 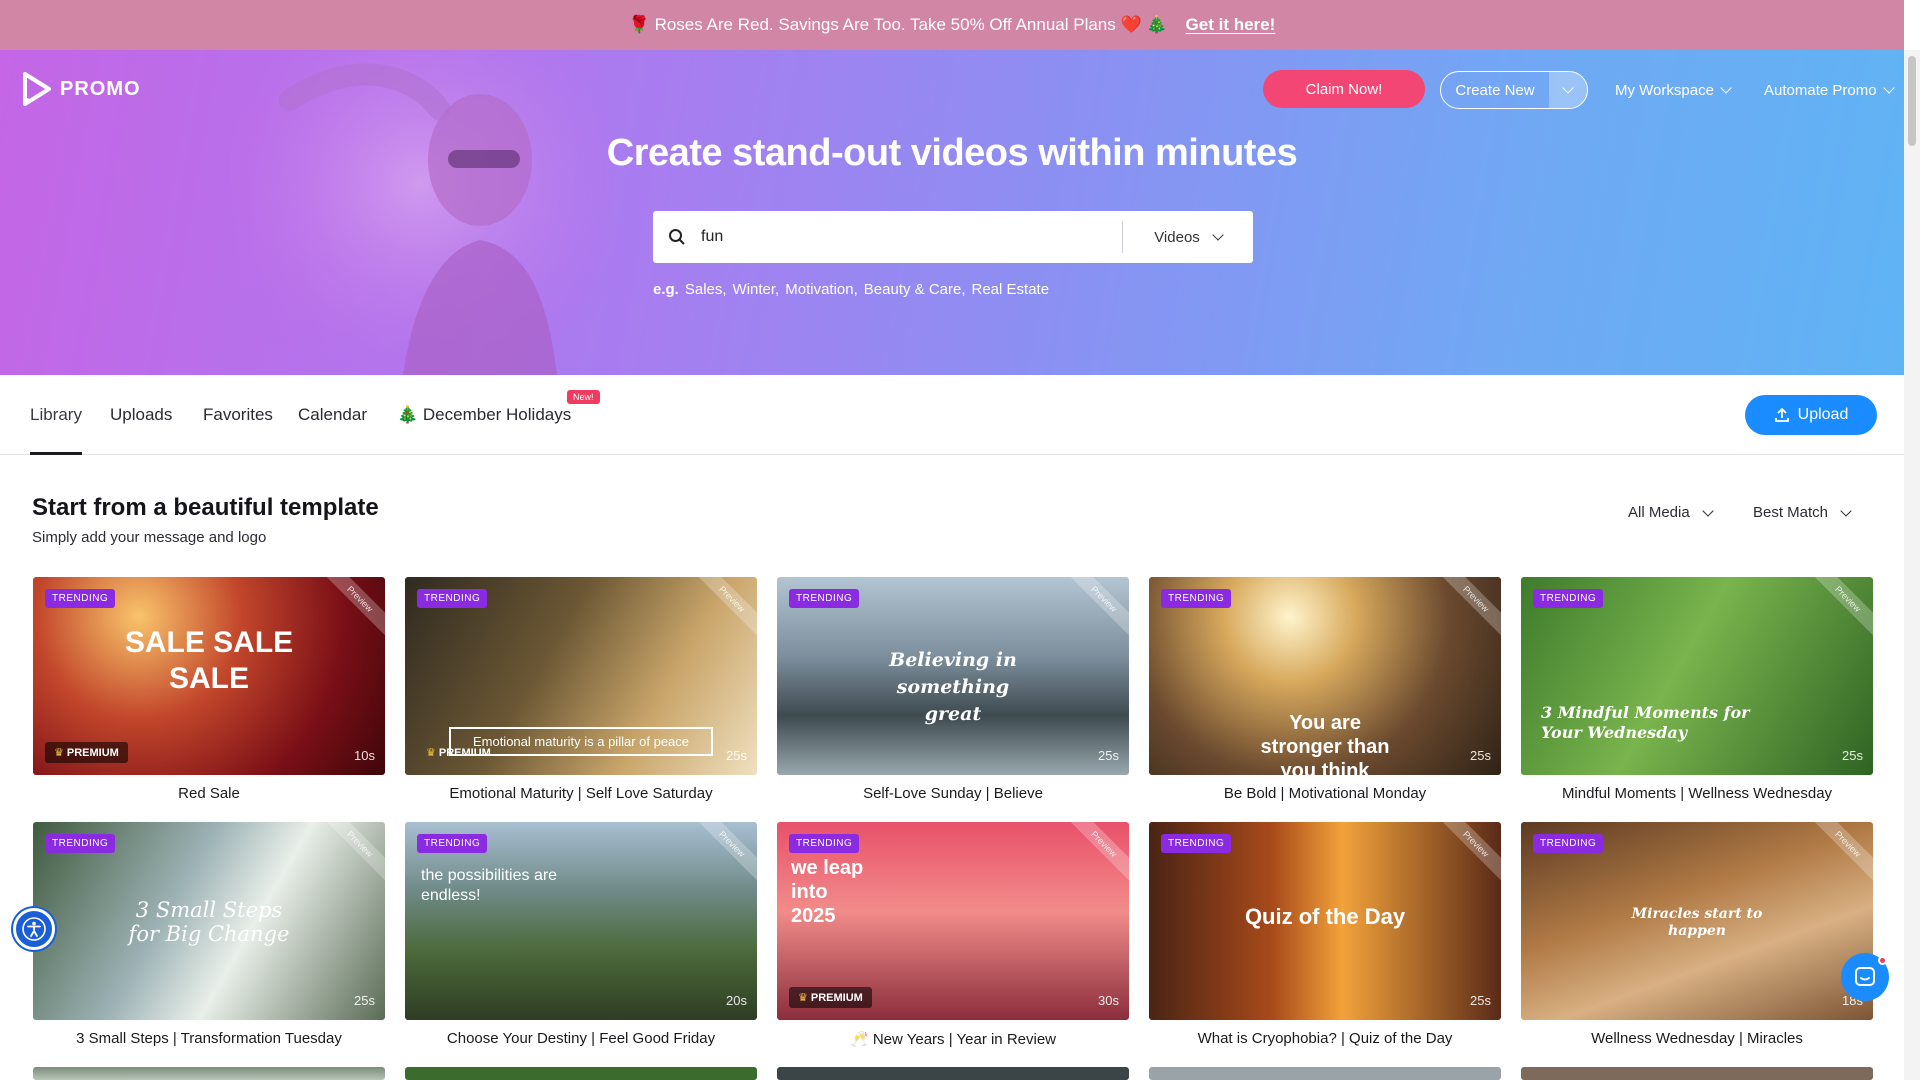 What do you see at coordinates (1664, 90) in the screenshot?
I see `my-workspace-label: My Workspace` at bounding box center [1664, 90].